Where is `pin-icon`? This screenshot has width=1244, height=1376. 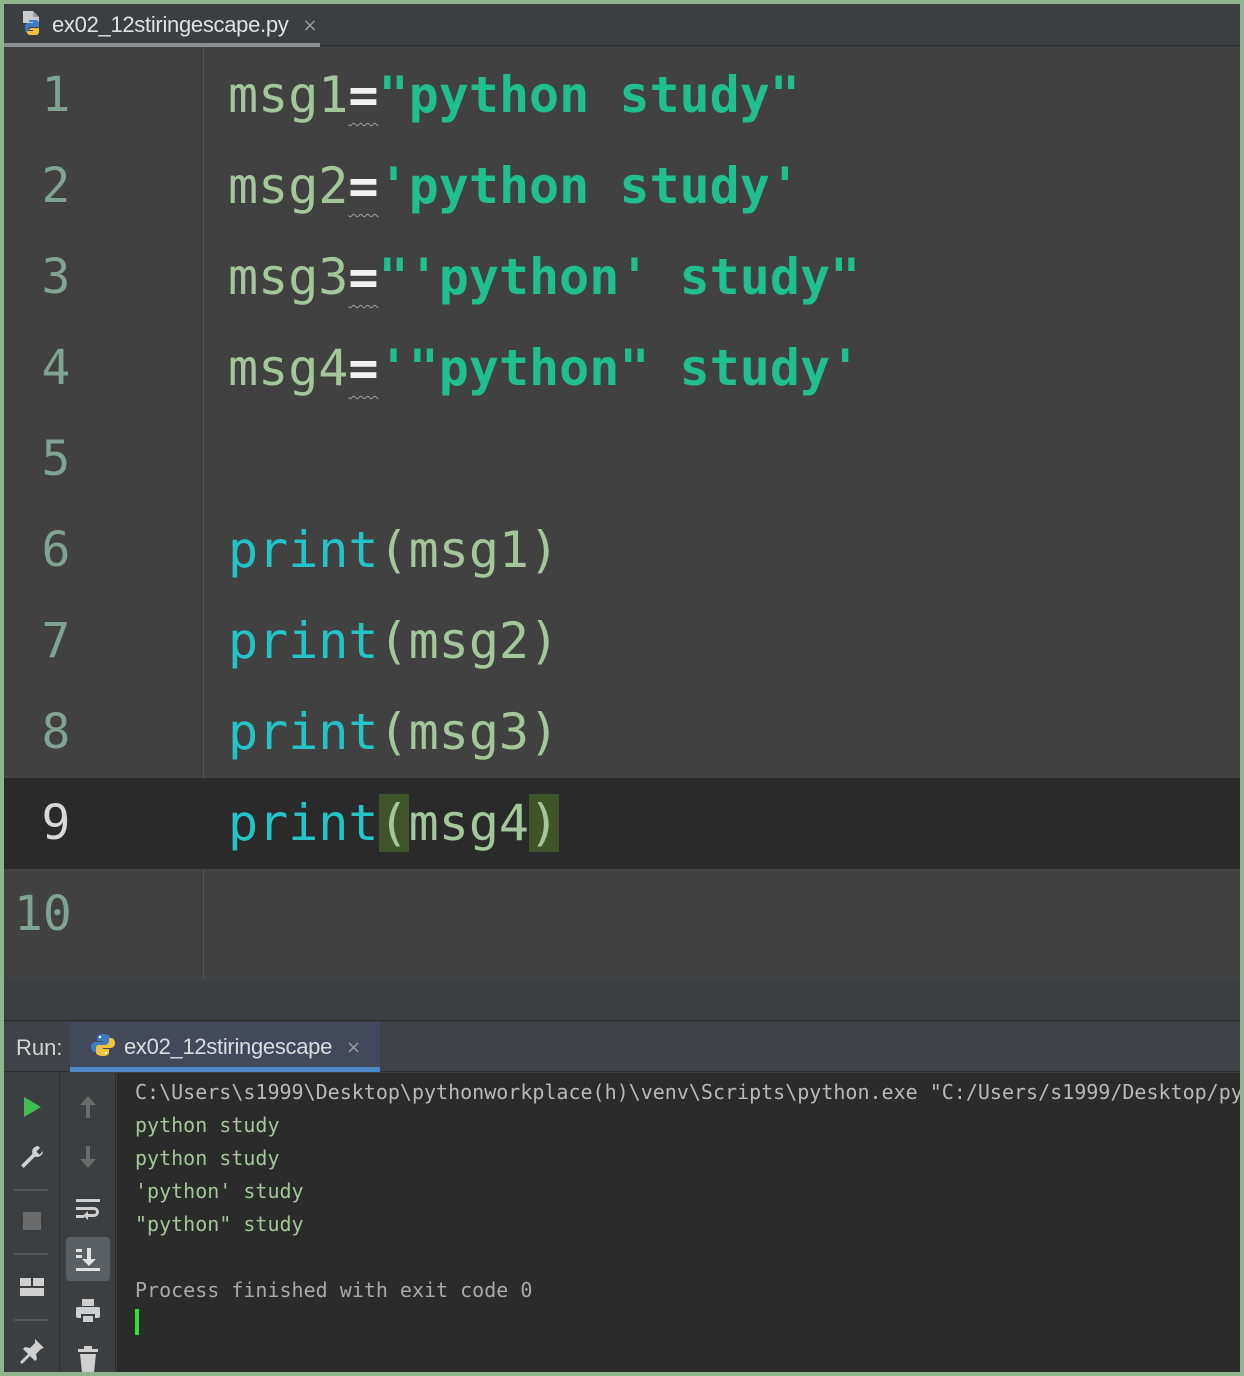 pin-icon is located at coordinates (32, 1350).